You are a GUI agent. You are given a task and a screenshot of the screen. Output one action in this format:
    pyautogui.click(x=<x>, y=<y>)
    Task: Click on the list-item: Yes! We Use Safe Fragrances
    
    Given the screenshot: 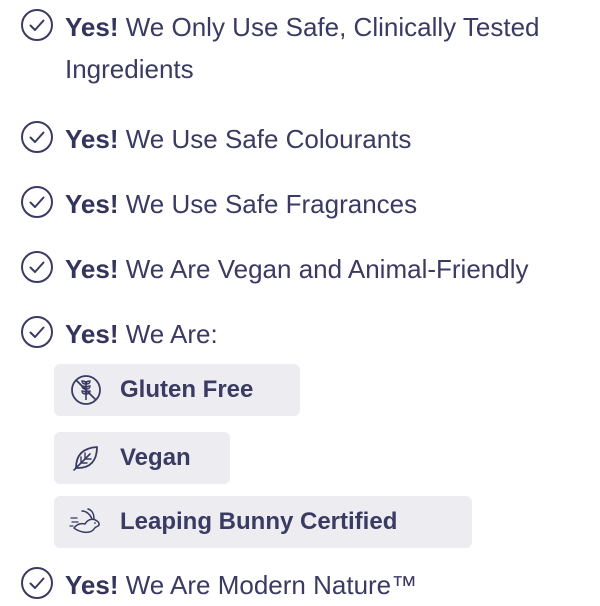 What is the action you would take?
    pyautogui.click(x=302, y=204)
    